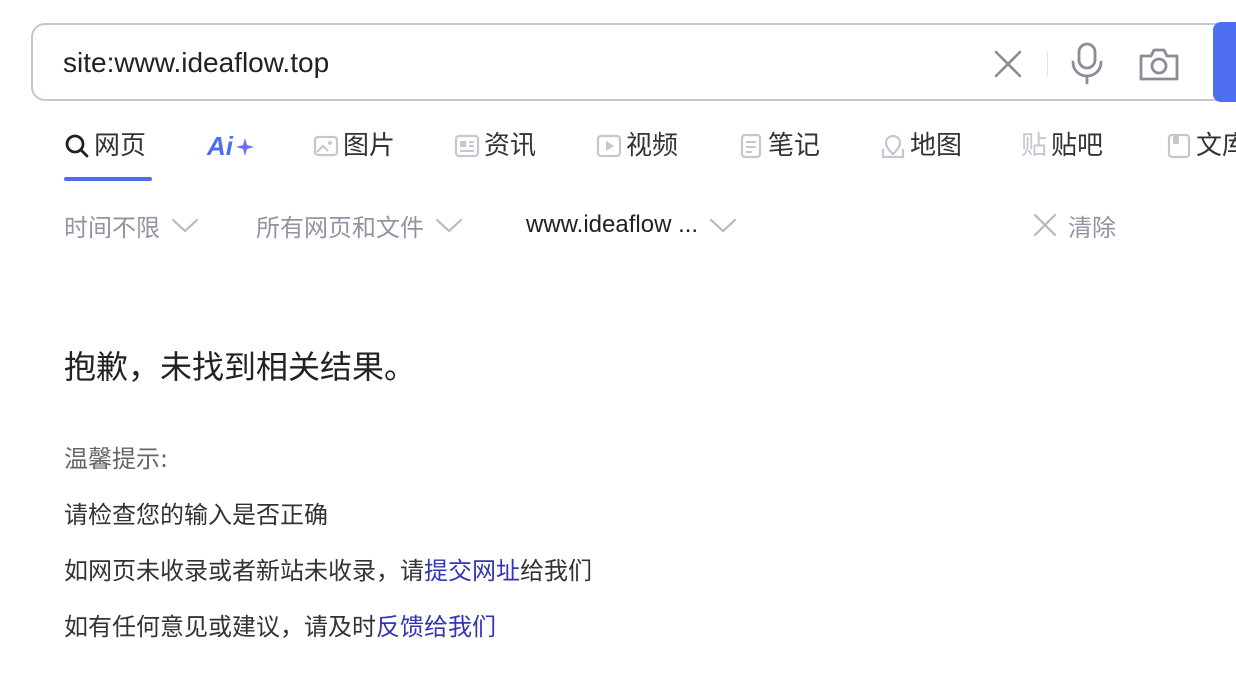  I want to click on search-submit-button, so click(1224, 62).